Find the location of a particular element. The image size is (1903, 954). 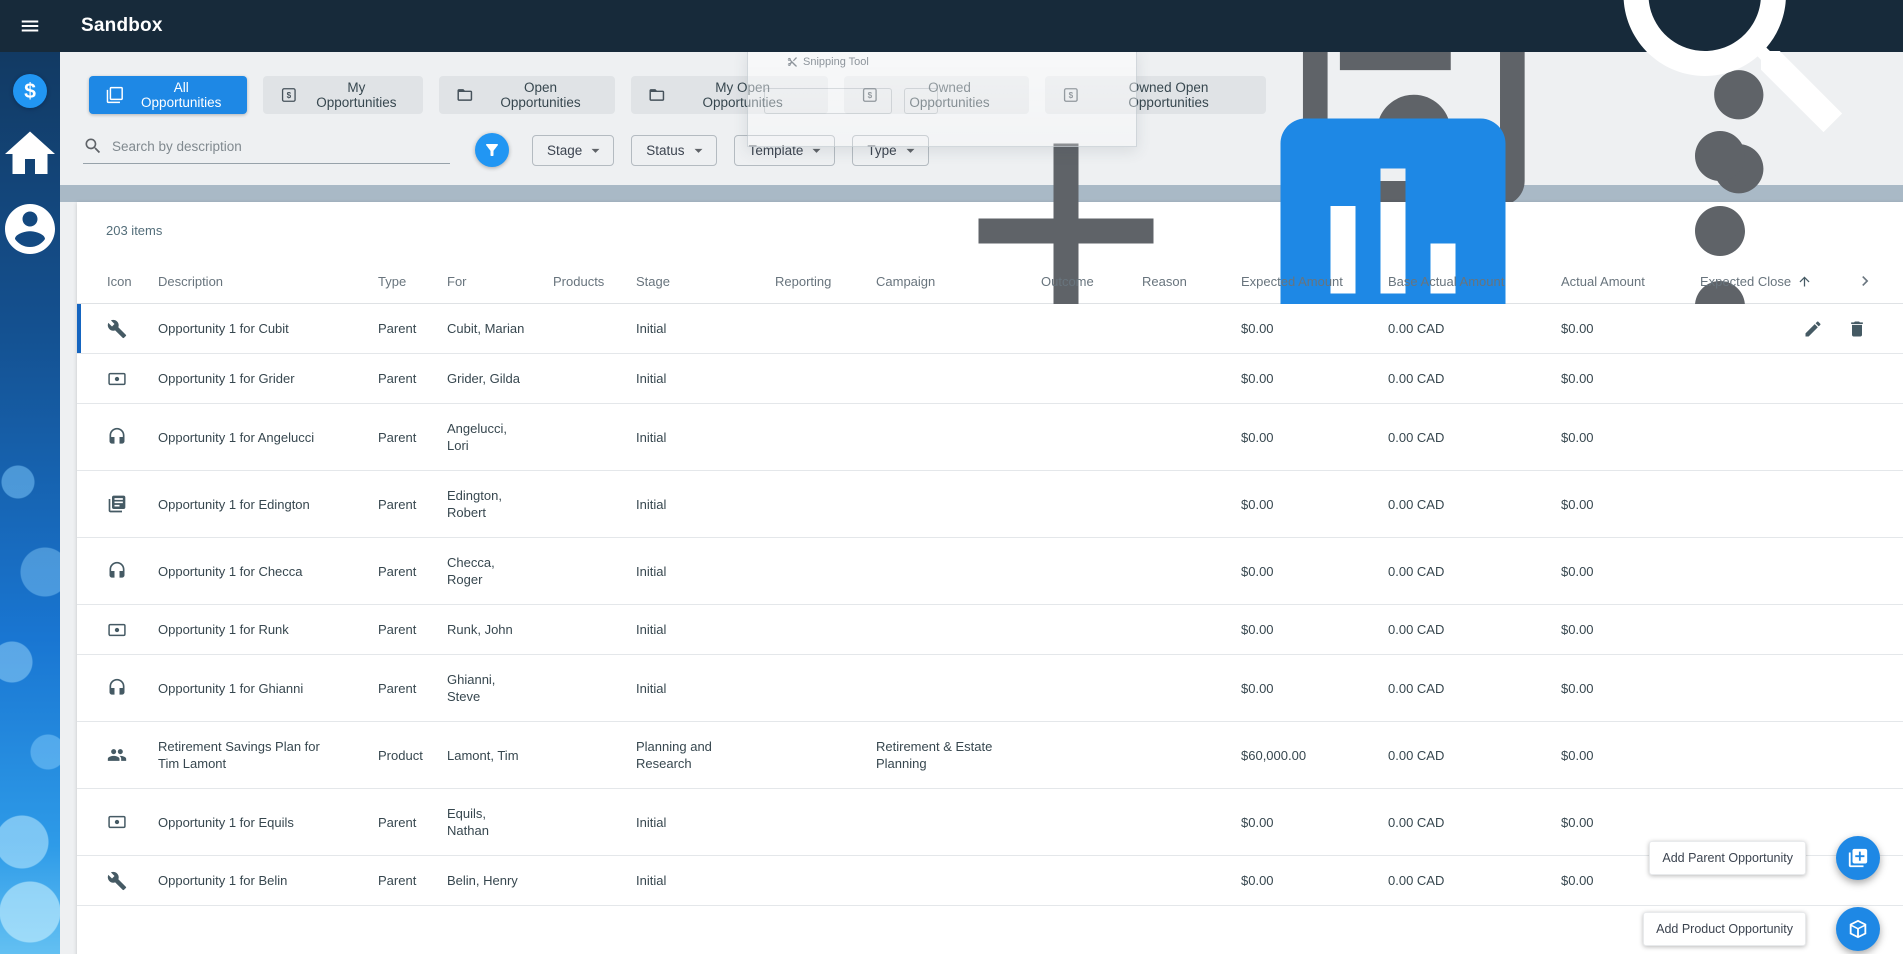

filter-dropdowns: Stage Status Template Type is located at coordinates (730, 150).